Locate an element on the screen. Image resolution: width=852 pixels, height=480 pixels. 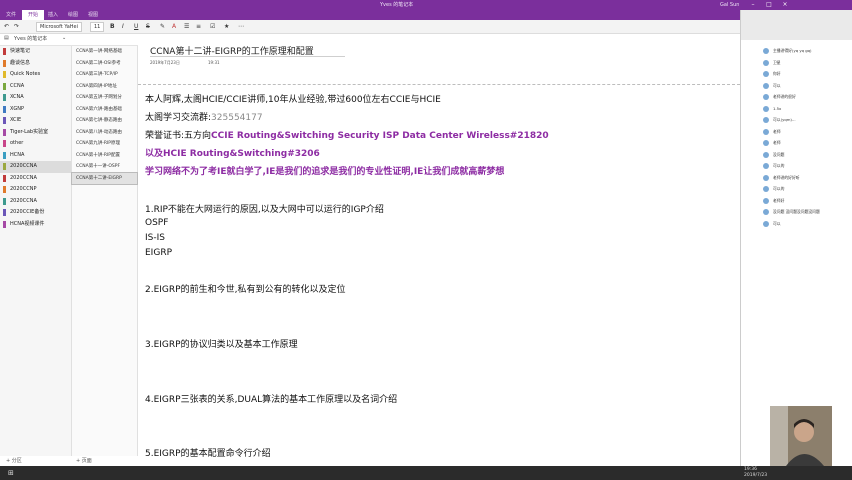
separator-line is located at coordinates (439, 84).